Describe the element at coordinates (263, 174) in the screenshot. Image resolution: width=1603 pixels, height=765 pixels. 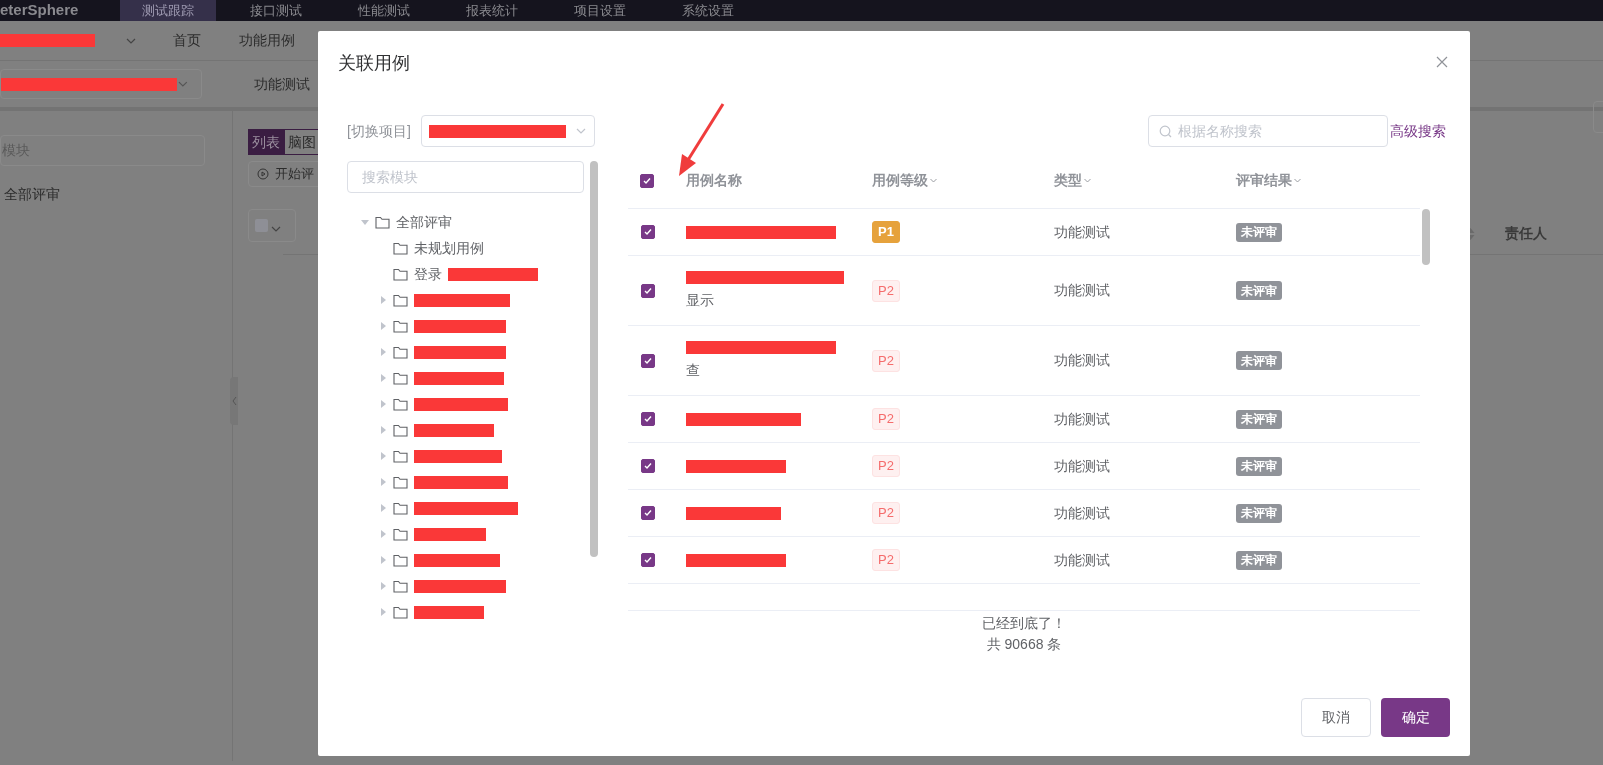
I see `play-icon` at that location.